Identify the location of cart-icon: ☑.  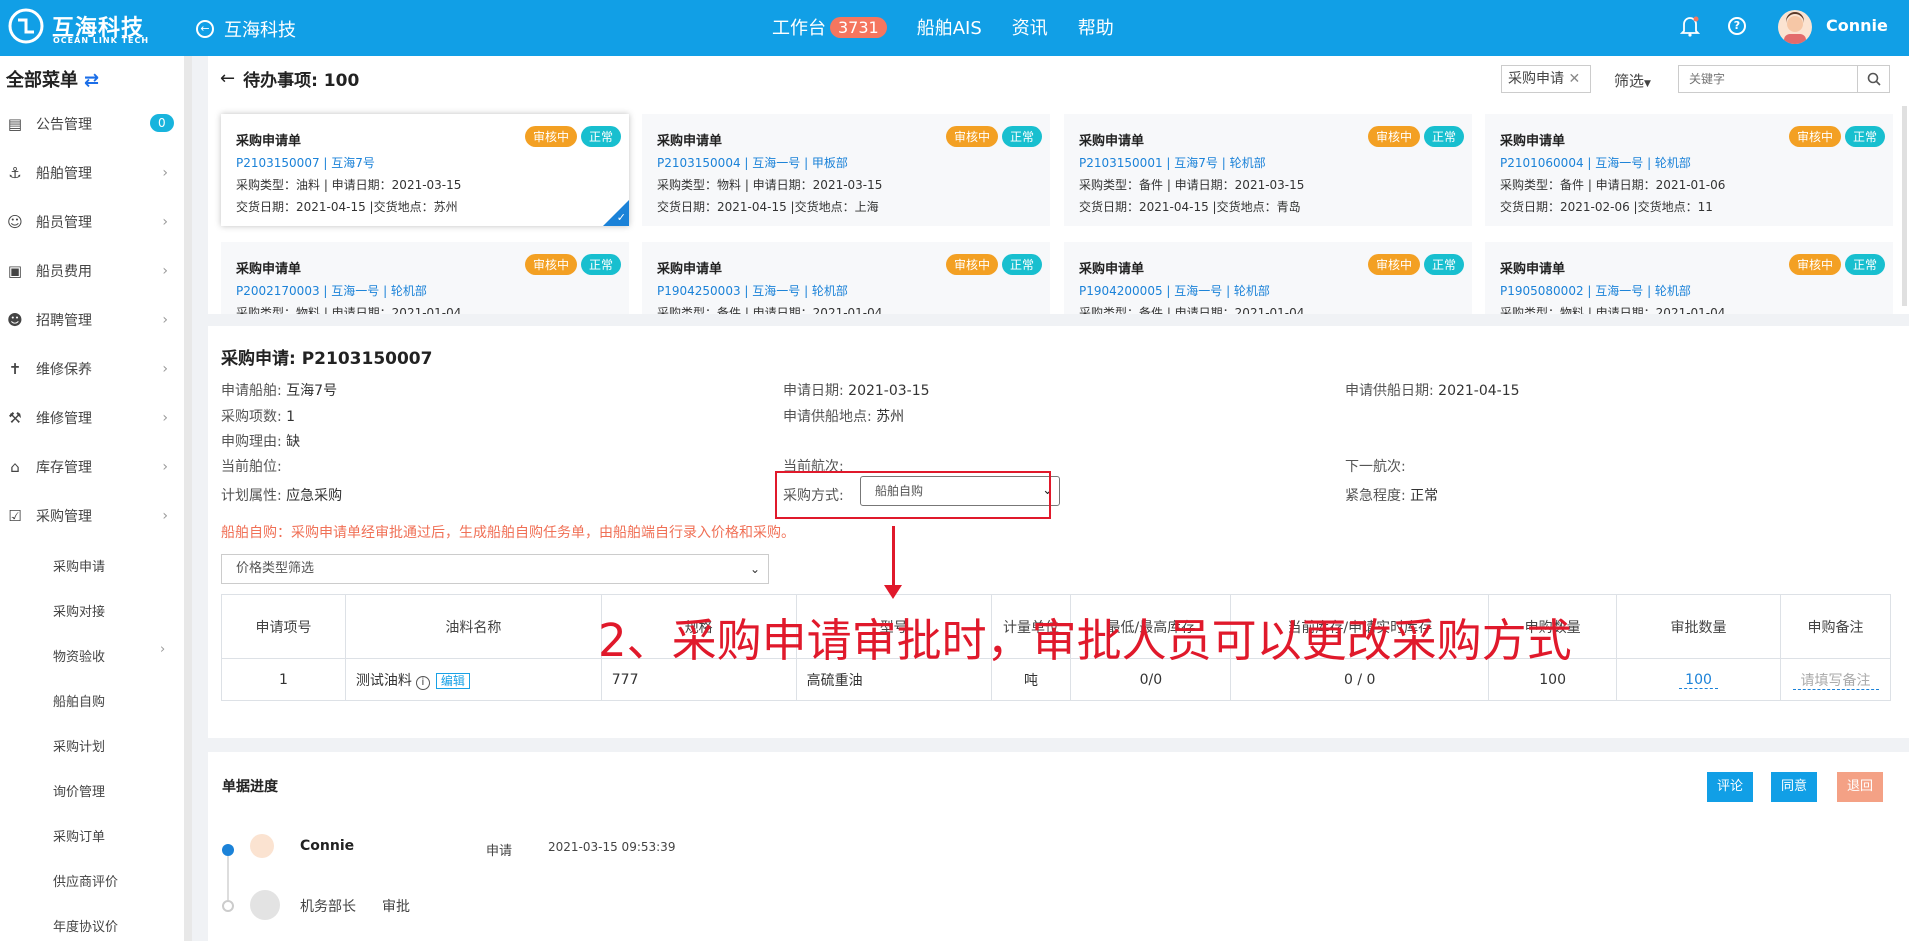
(15, 516).